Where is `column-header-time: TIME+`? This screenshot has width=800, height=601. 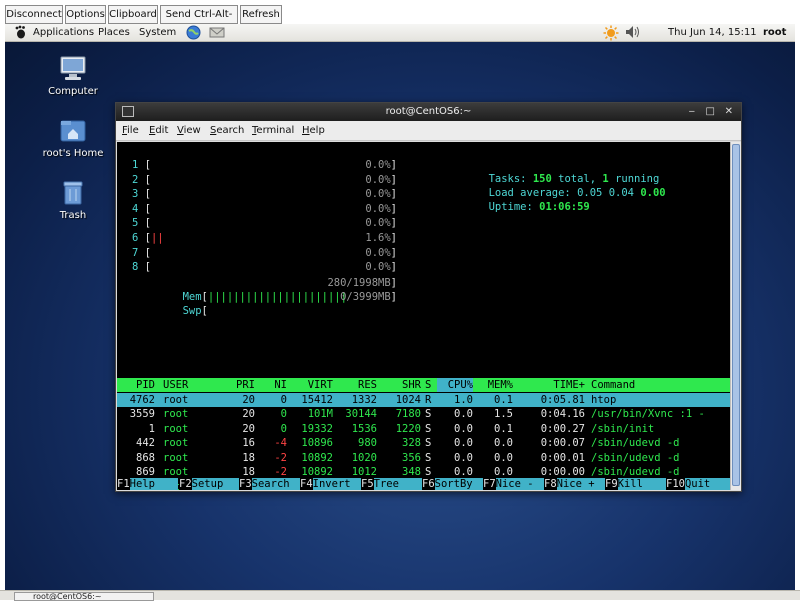 column-header-time: TIME+ is located at coordinates (551, 385).